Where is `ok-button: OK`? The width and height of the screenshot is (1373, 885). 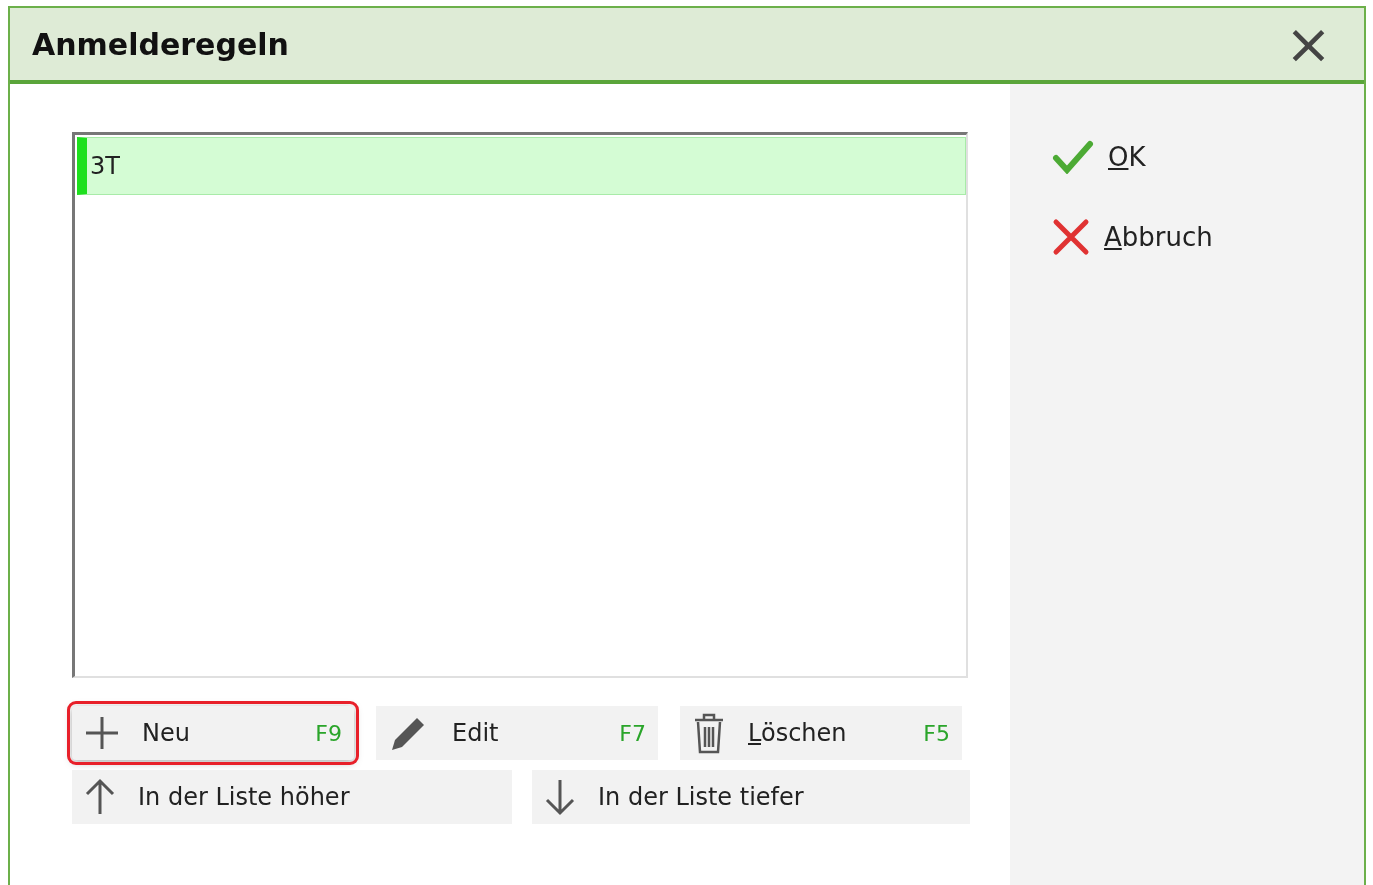
ok-button: OK is located at coordinates (1099, 157).